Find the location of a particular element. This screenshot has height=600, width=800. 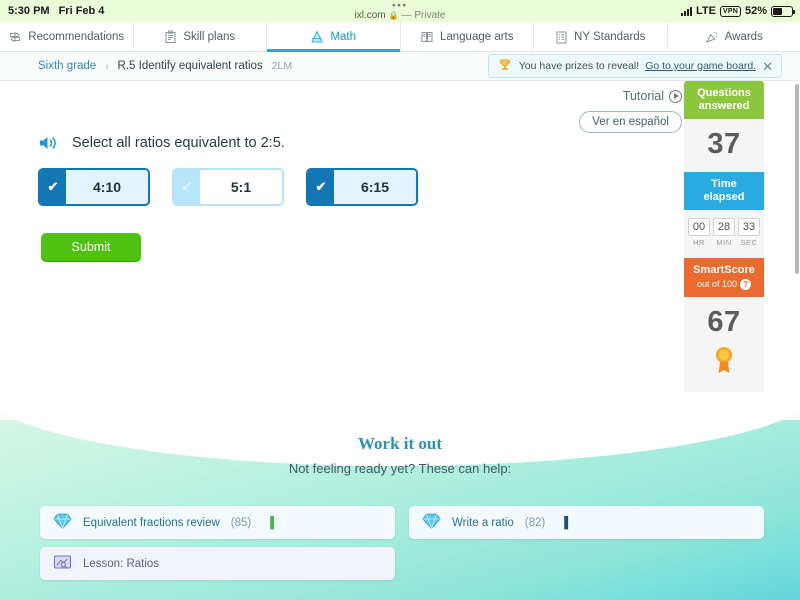

status-time: 5:30 PM is located at coordinates (29, 11).